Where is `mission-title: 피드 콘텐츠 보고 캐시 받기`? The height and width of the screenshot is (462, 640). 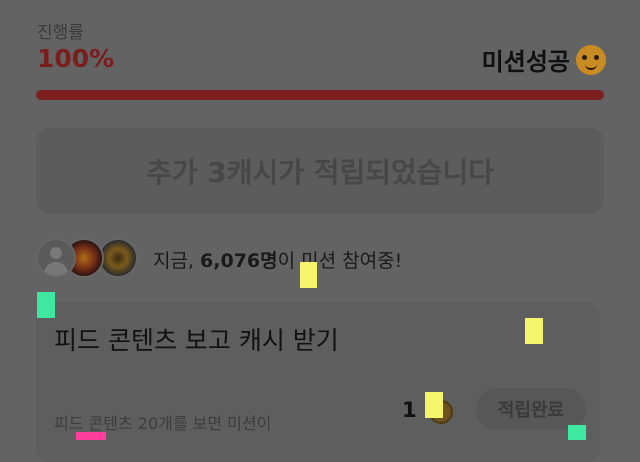 mission-title: 피드 콘텐츠 보고 캐시 받기 is located at coordinates (196, 340).